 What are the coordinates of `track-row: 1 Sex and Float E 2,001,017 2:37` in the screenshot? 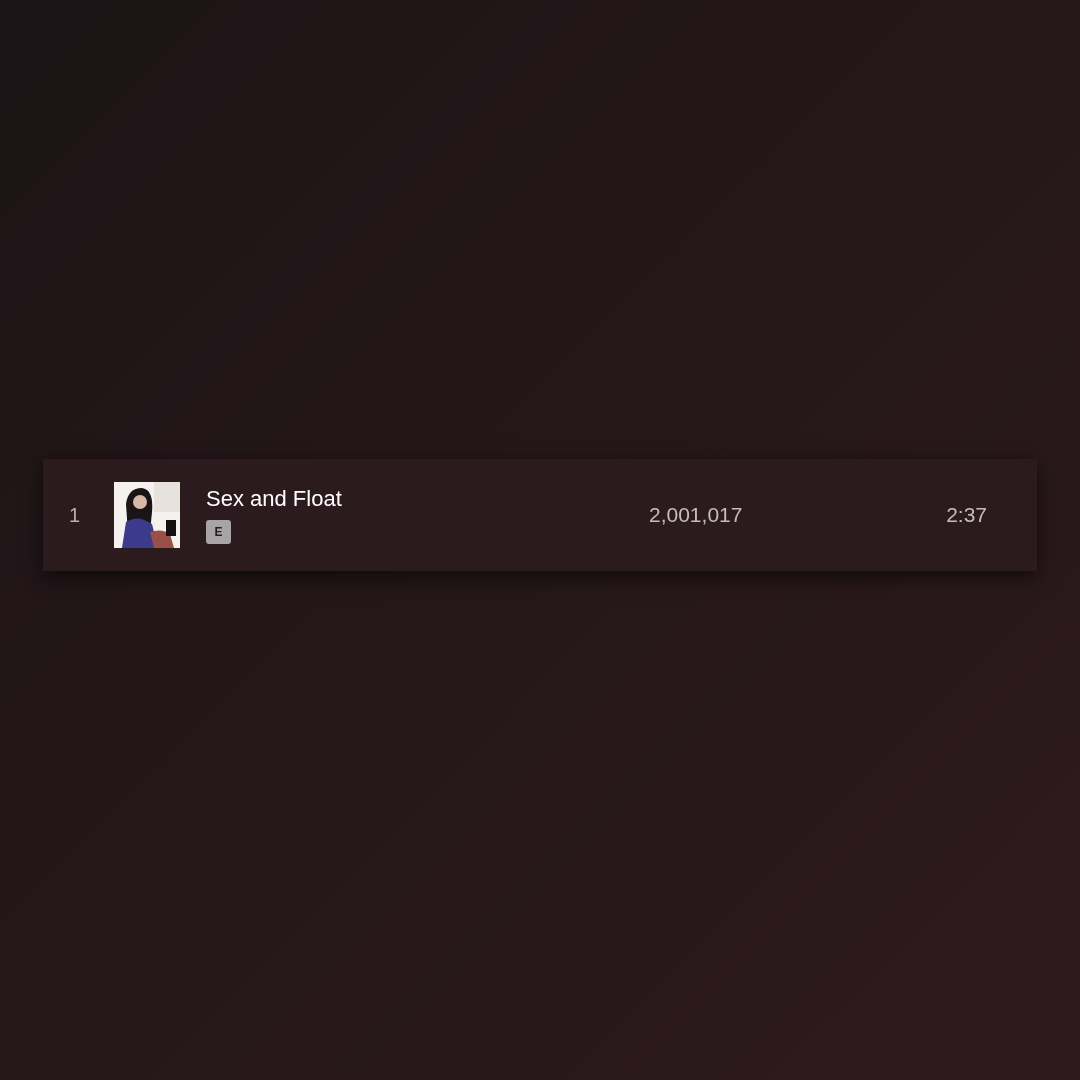 It's located at (540, 515).